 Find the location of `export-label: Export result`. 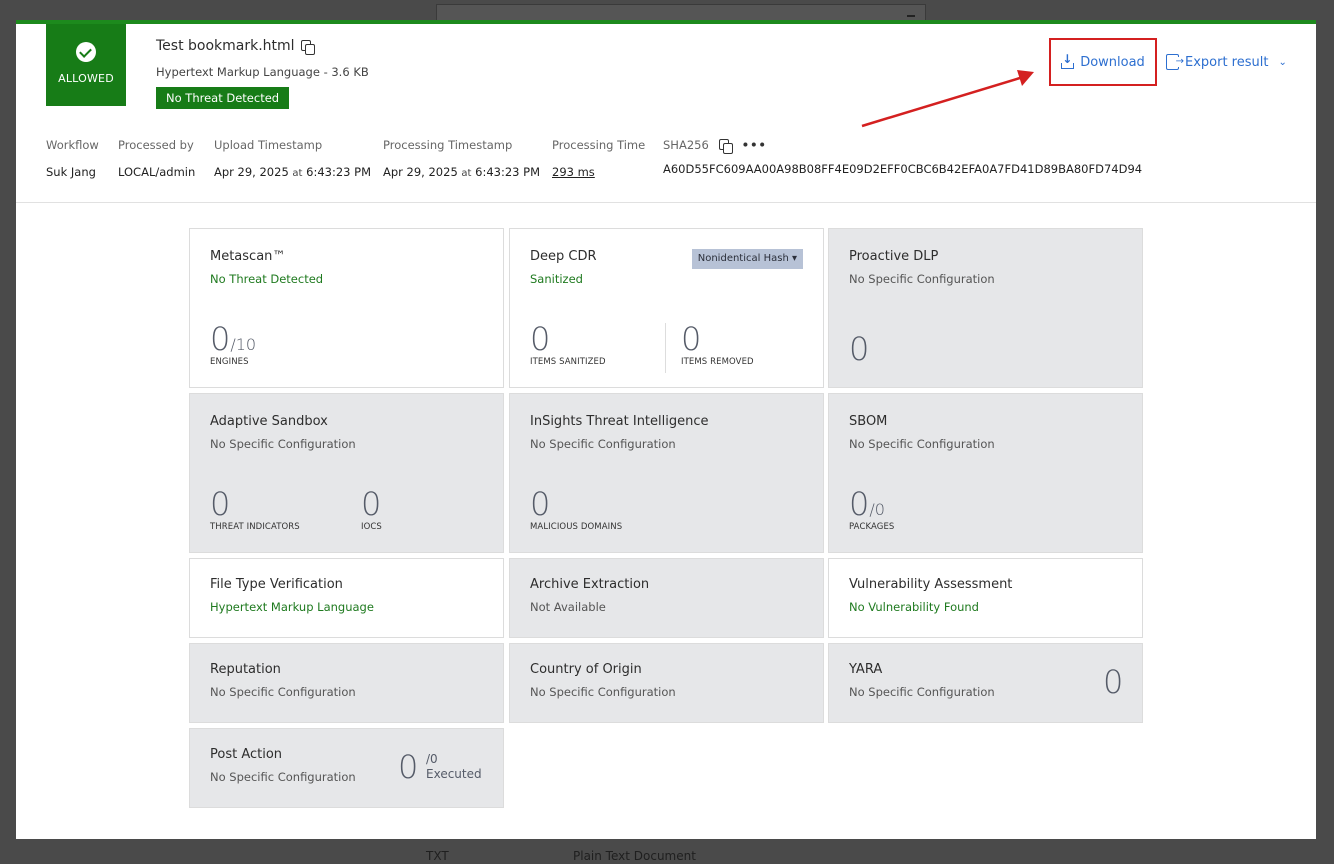

export-label: Export result is located at coordinates (1227, 62).